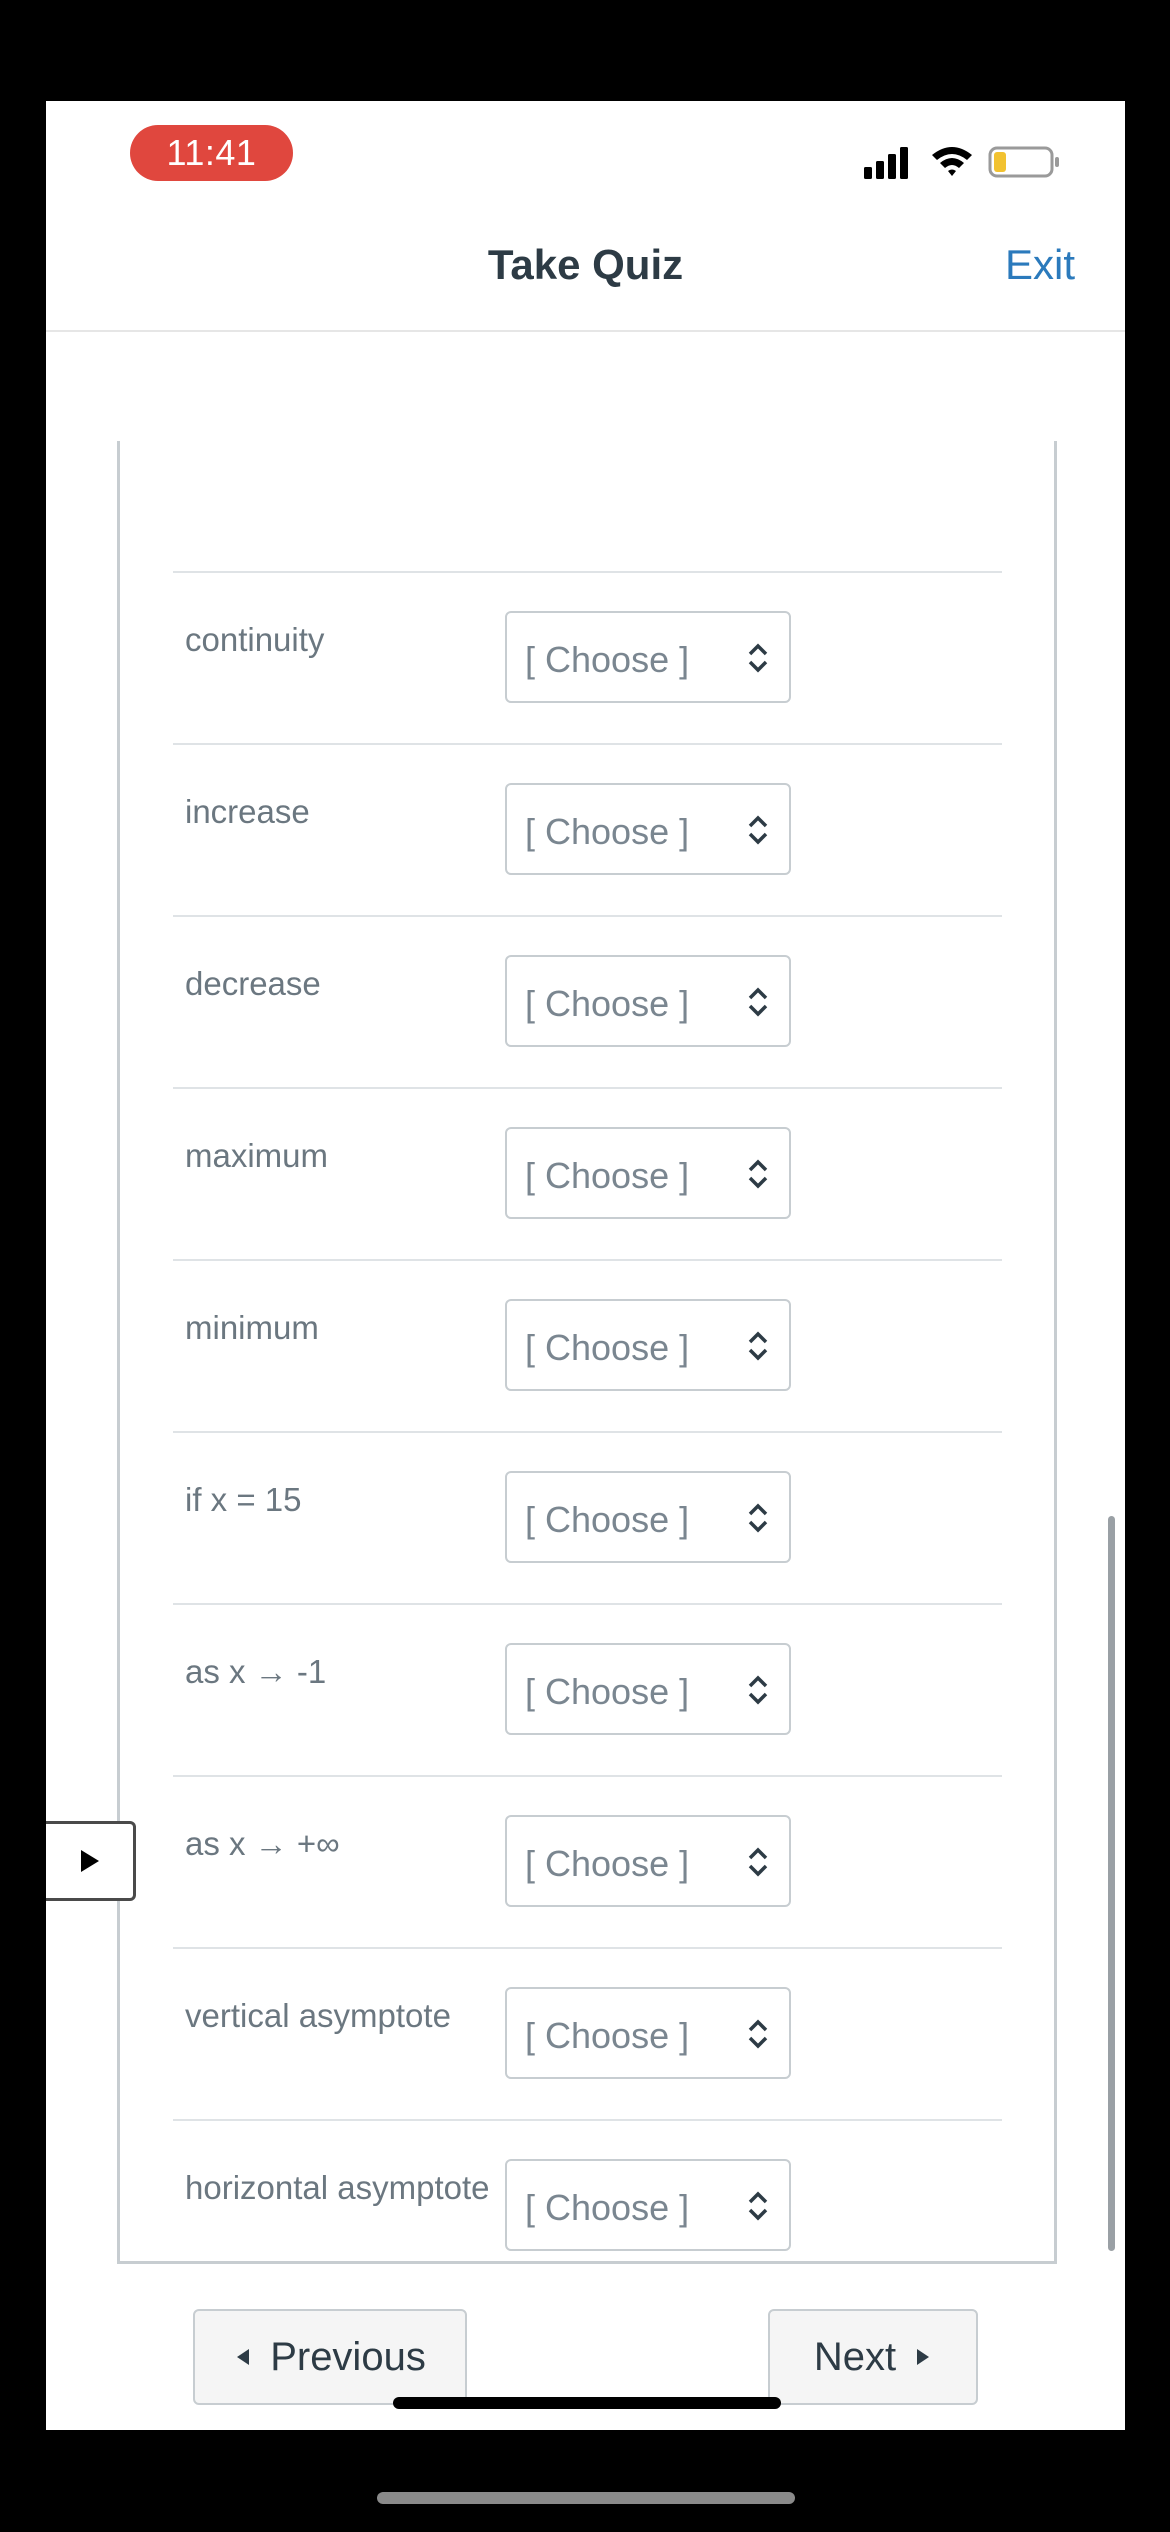  I want to click on row-label: minimum, so click(252, 1327).